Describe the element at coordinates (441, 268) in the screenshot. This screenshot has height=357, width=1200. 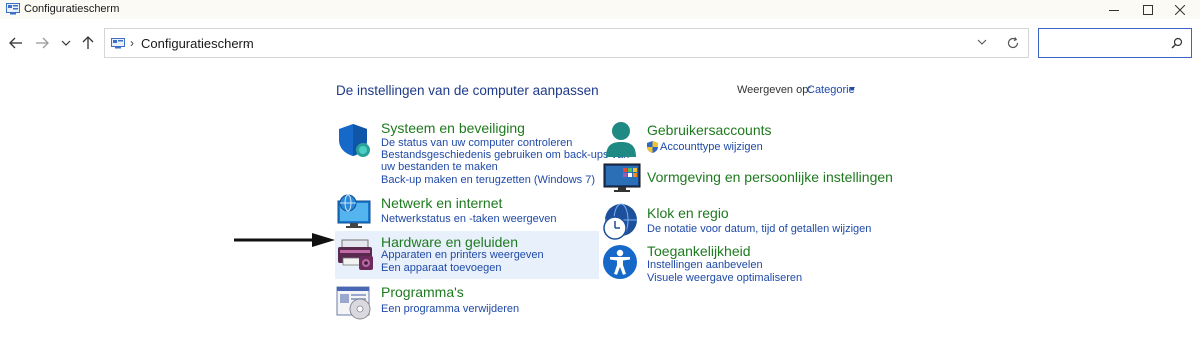
I see `link-add-device: Een apparaat toevoegen` at that location.